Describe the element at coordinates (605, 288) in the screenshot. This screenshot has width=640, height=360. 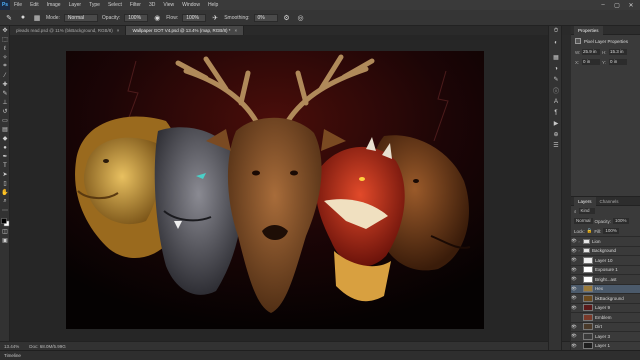
I see `layer-row: 👁 Hex` at that location.